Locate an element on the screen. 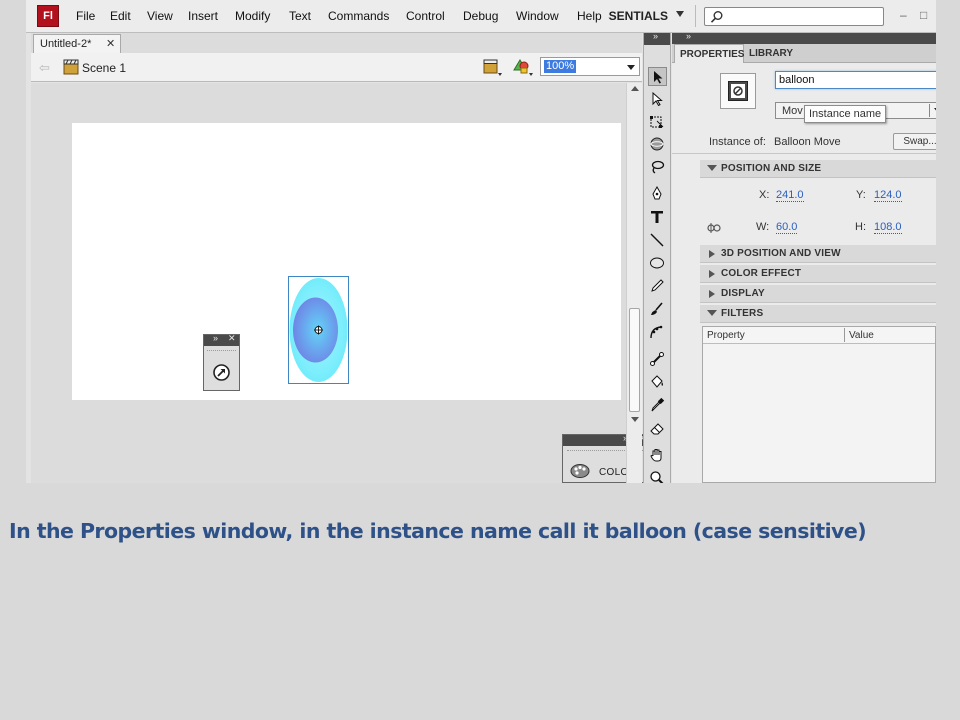 The height and width of the screenshot is (720, 960). x-value: 241.0 is located at coordinates (790, 195).